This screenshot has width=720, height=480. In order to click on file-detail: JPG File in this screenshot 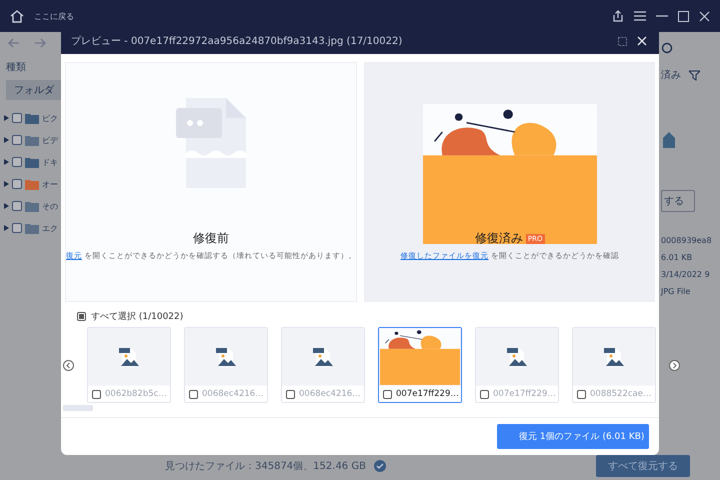, I will do `click(676, 291)`.